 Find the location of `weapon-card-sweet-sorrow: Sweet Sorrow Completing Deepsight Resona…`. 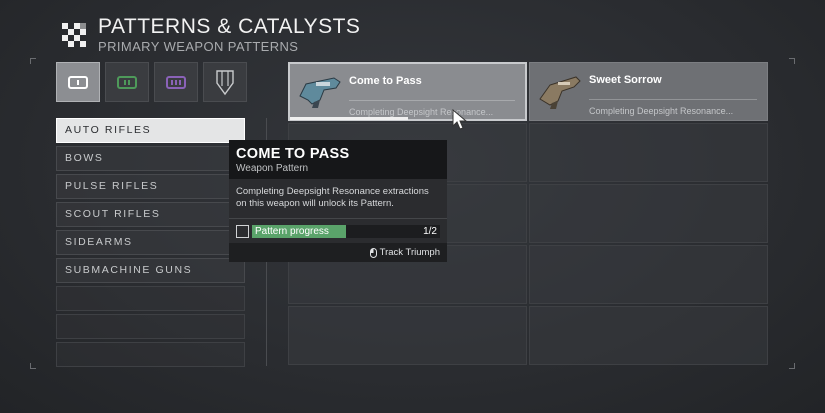

weapon-card-sweet-sorrow: Sweet Sorrow Completing Deepsight Resona… is located at coordinates (648, 91).